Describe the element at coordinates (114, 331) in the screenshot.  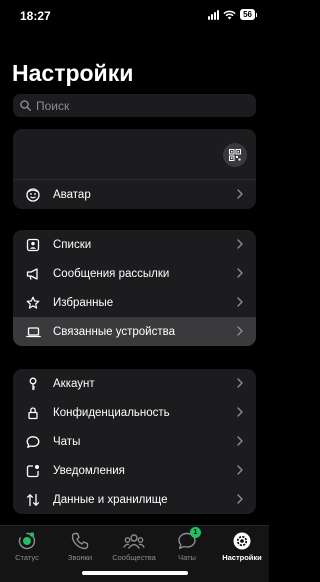
I see `row-label: Связанные устройства` at that location.